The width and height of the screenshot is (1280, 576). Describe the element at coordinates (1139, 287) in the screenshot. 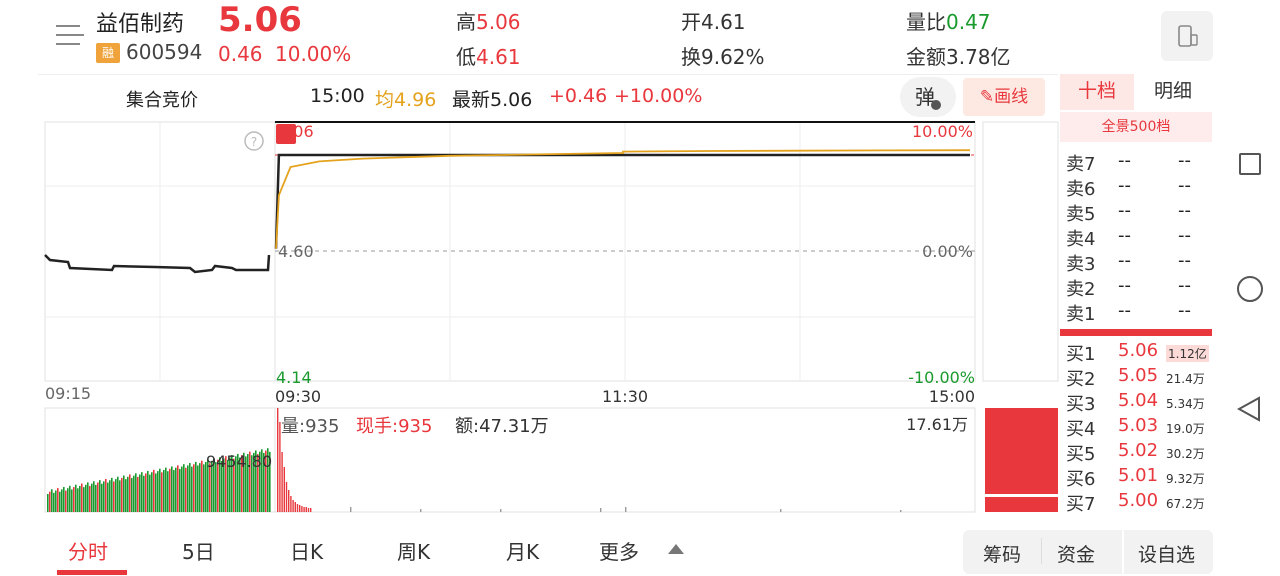

I see `ask-row: 卖2 -- --` at that location.